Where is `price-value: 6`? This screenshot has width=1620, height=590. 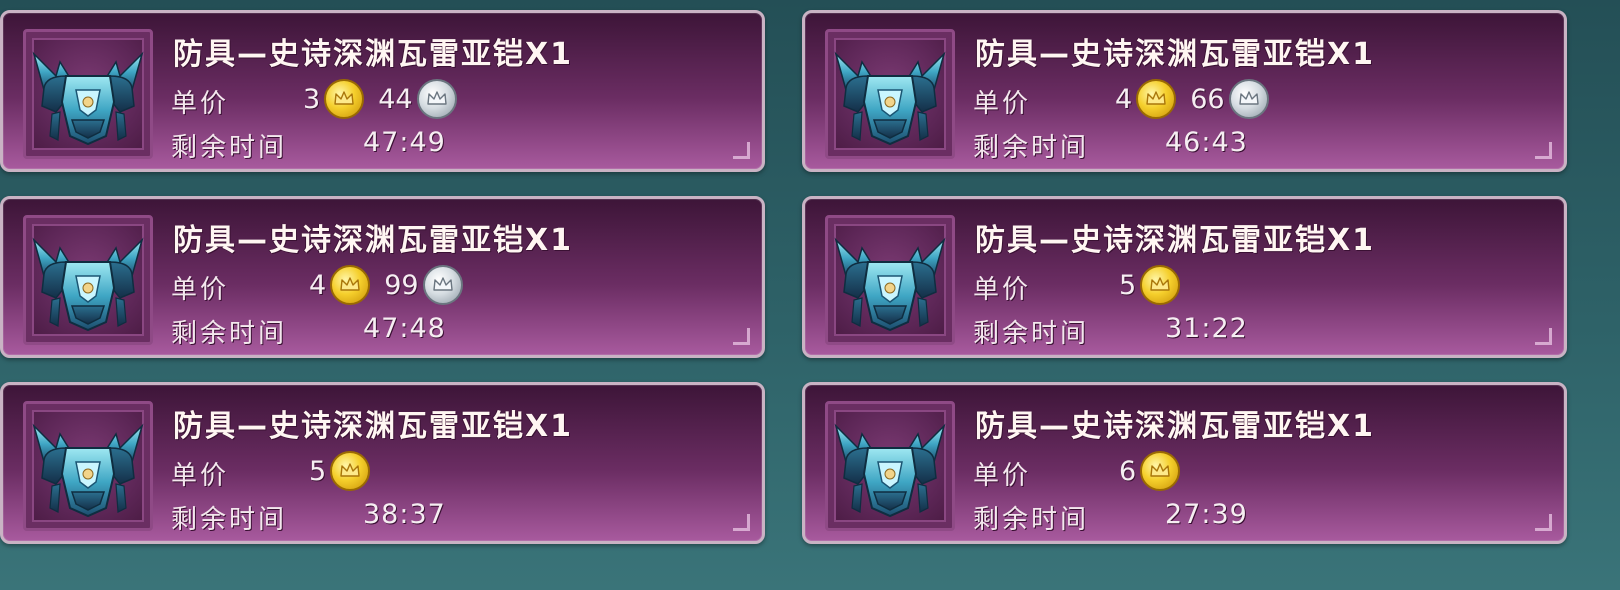
price-value: 6 is located at coordinates (1156, 471).